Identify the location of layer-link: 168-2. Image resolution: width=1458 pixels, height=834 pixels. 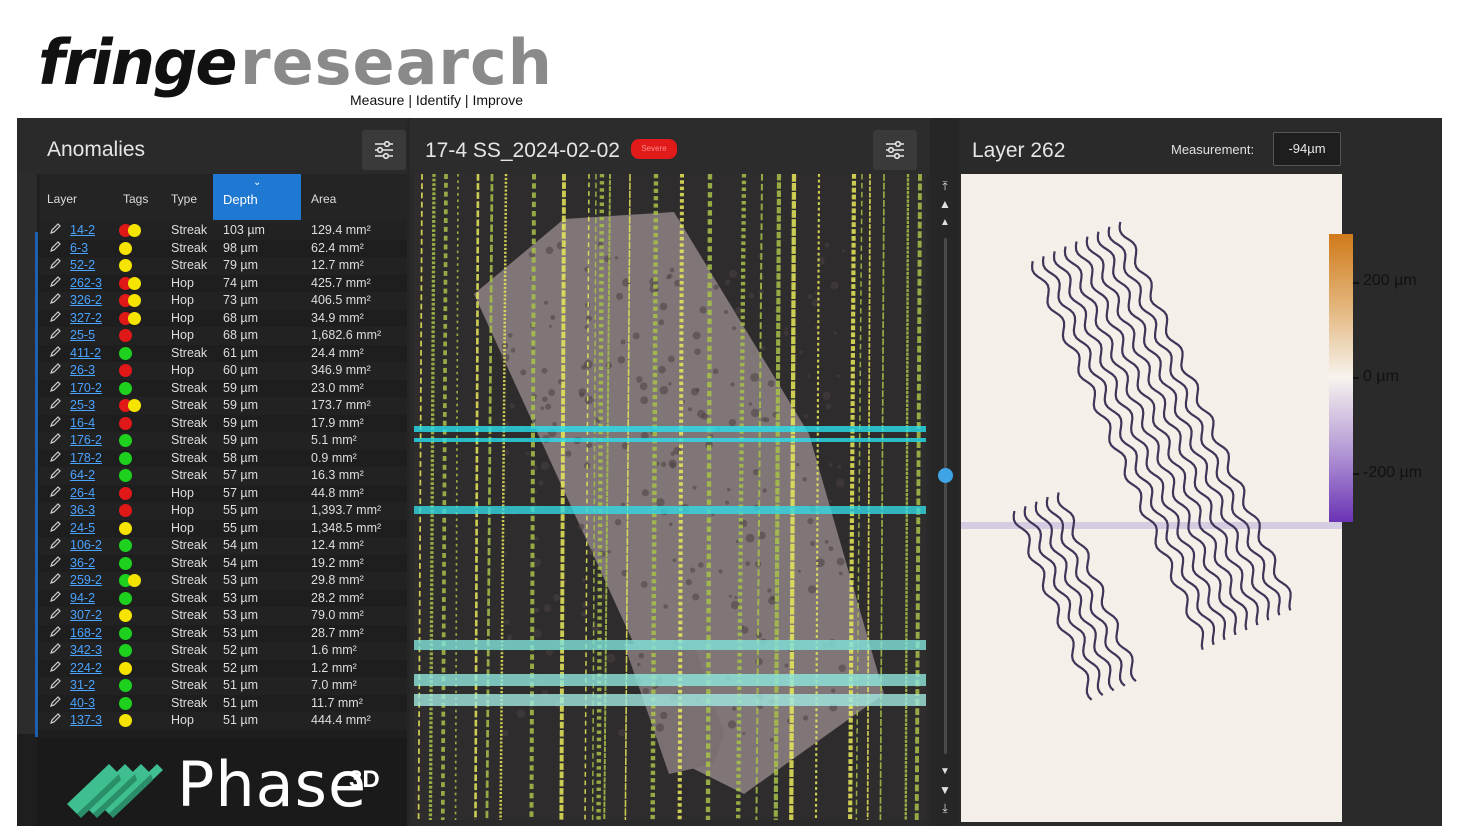
(86, 633).